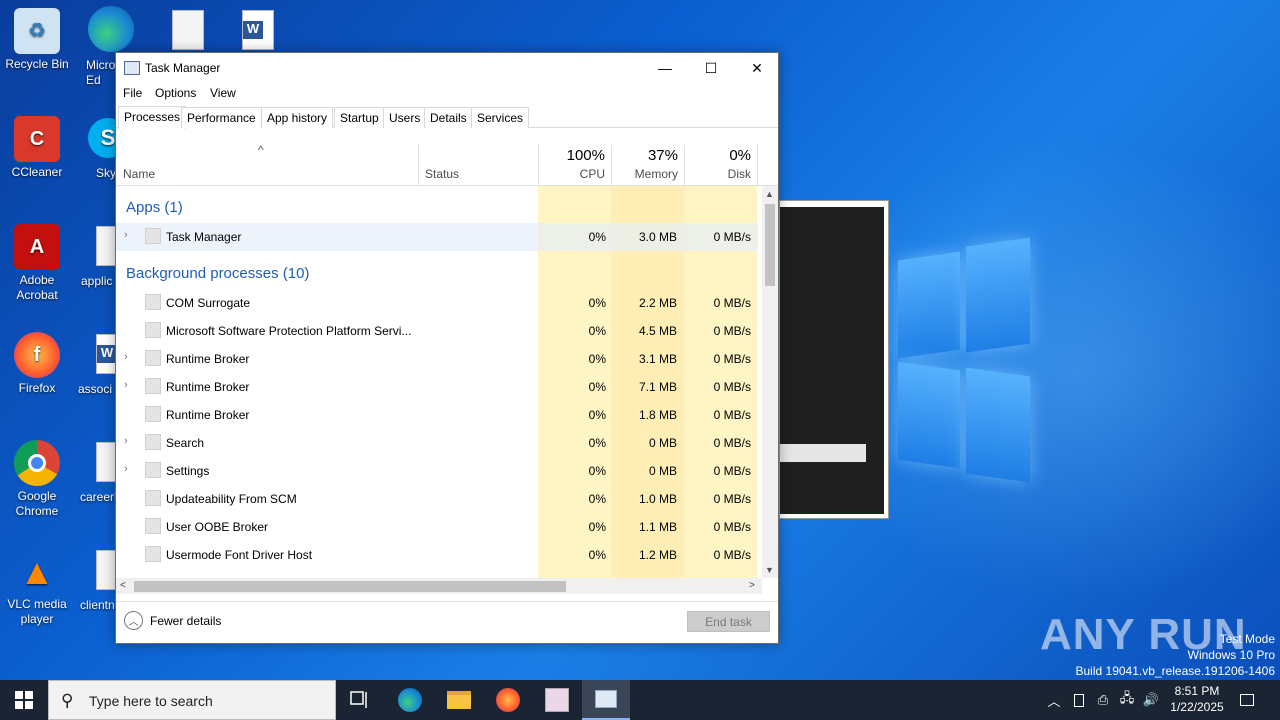  Describe the element at coordinates (606, 700) in the screenshot. I see `taskbar-task-manager` at that location.